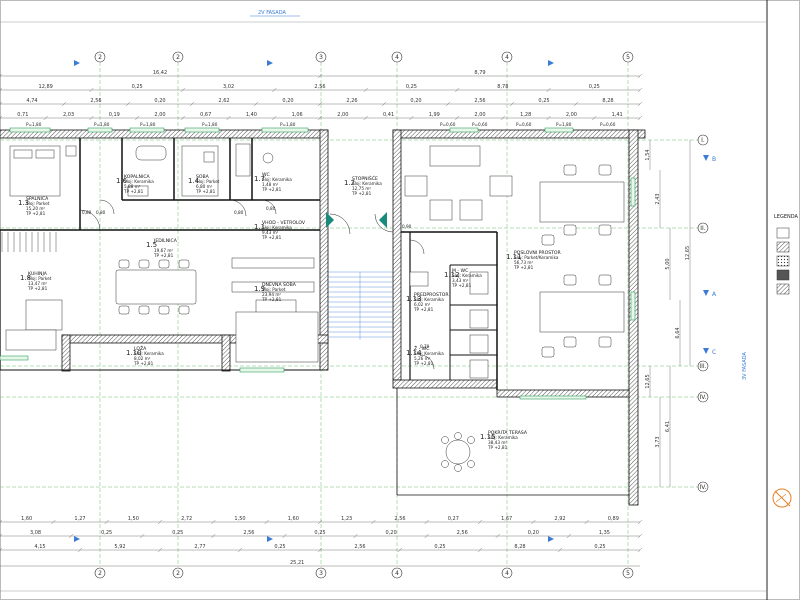 This screenshot has width=800, height=600. What do you see at coordinates (524, 124) in the screenshot?
I see `window-mark: P=0,60` at bounding box center [524, 124].